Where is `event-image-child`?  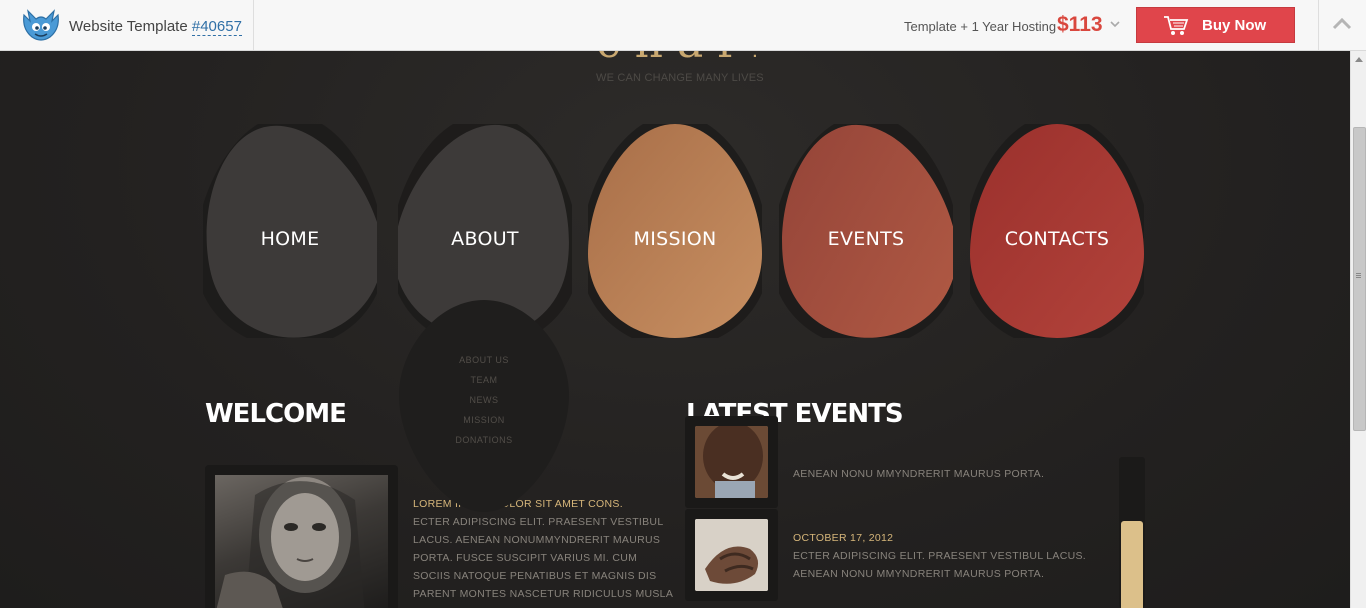
event-image-child is located at coordinates (731, 462).